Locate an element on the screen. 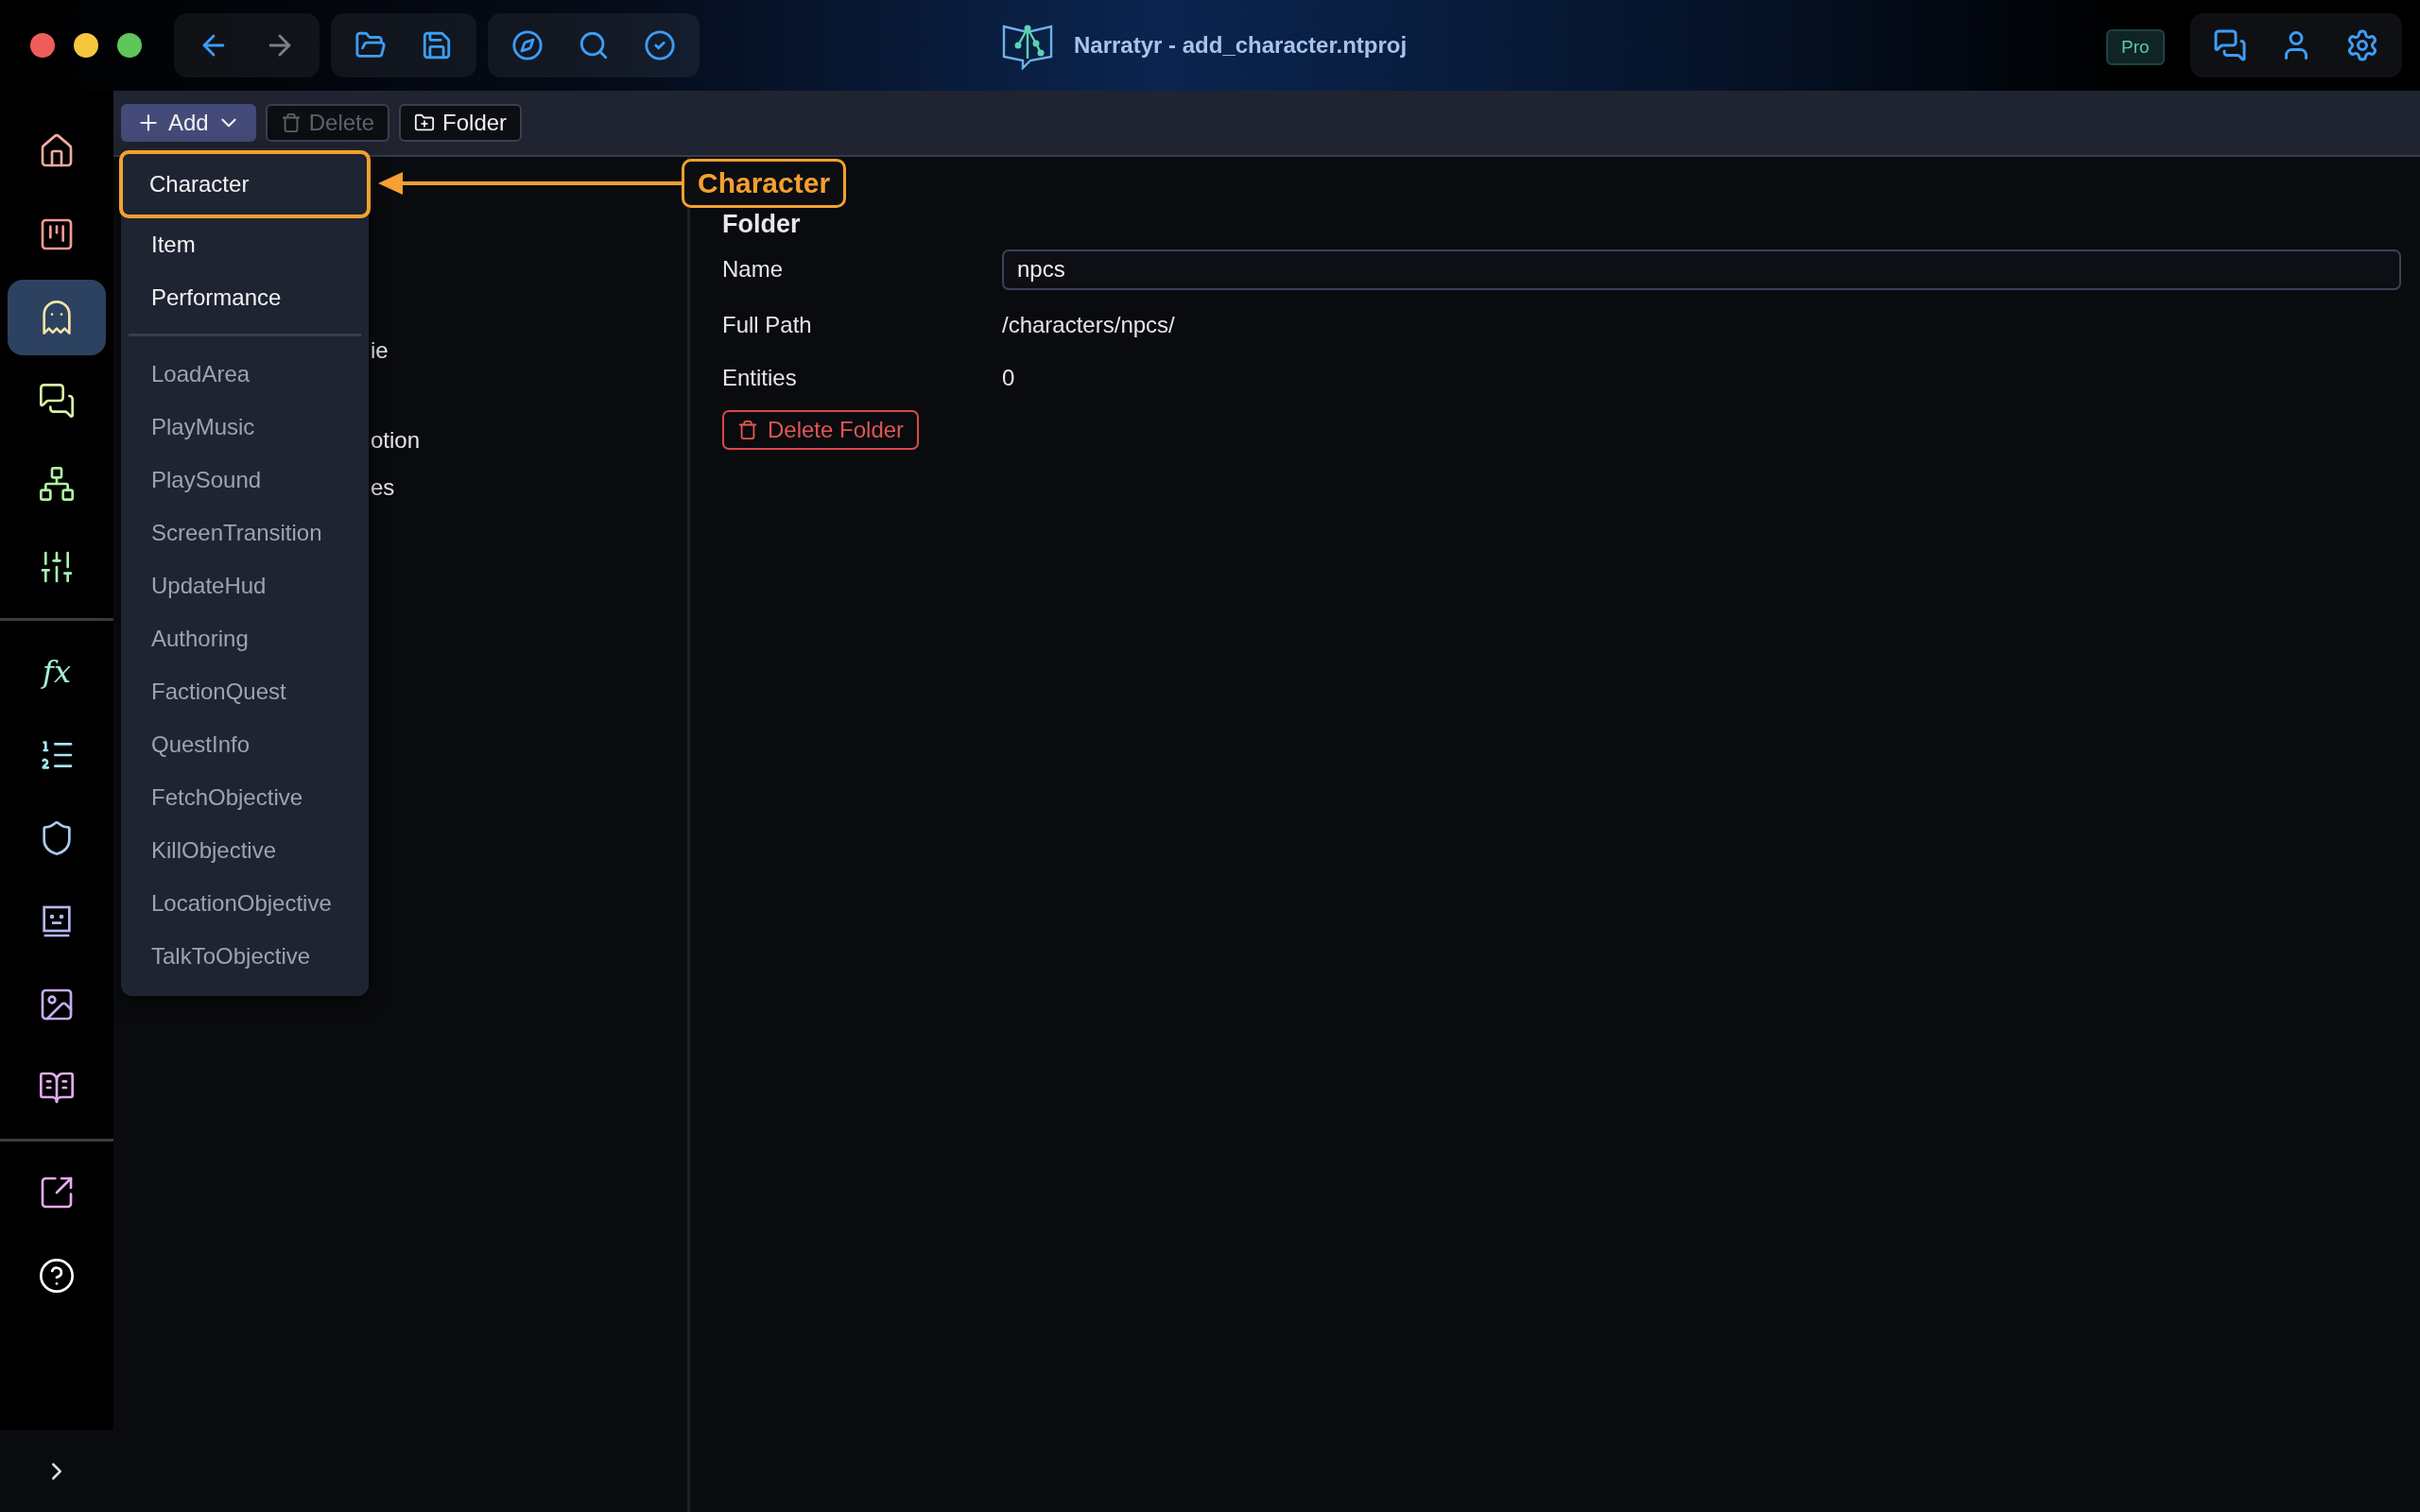 Image resolution: width=2420 pixels, height=1512 pixels. add-button: Add is located at coordinates (188, 123).